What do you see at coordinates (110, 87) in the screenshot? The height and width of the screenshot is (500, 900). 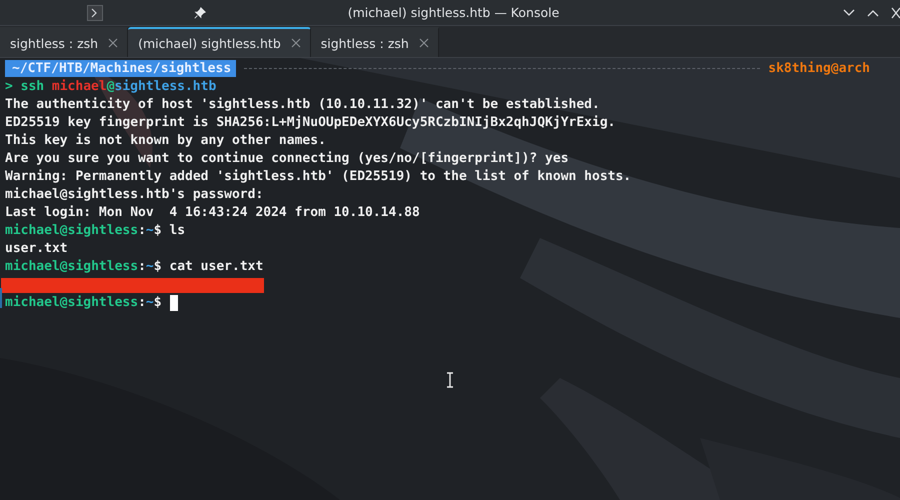 I see `at-sign: @` at bounding box center [110, 87].